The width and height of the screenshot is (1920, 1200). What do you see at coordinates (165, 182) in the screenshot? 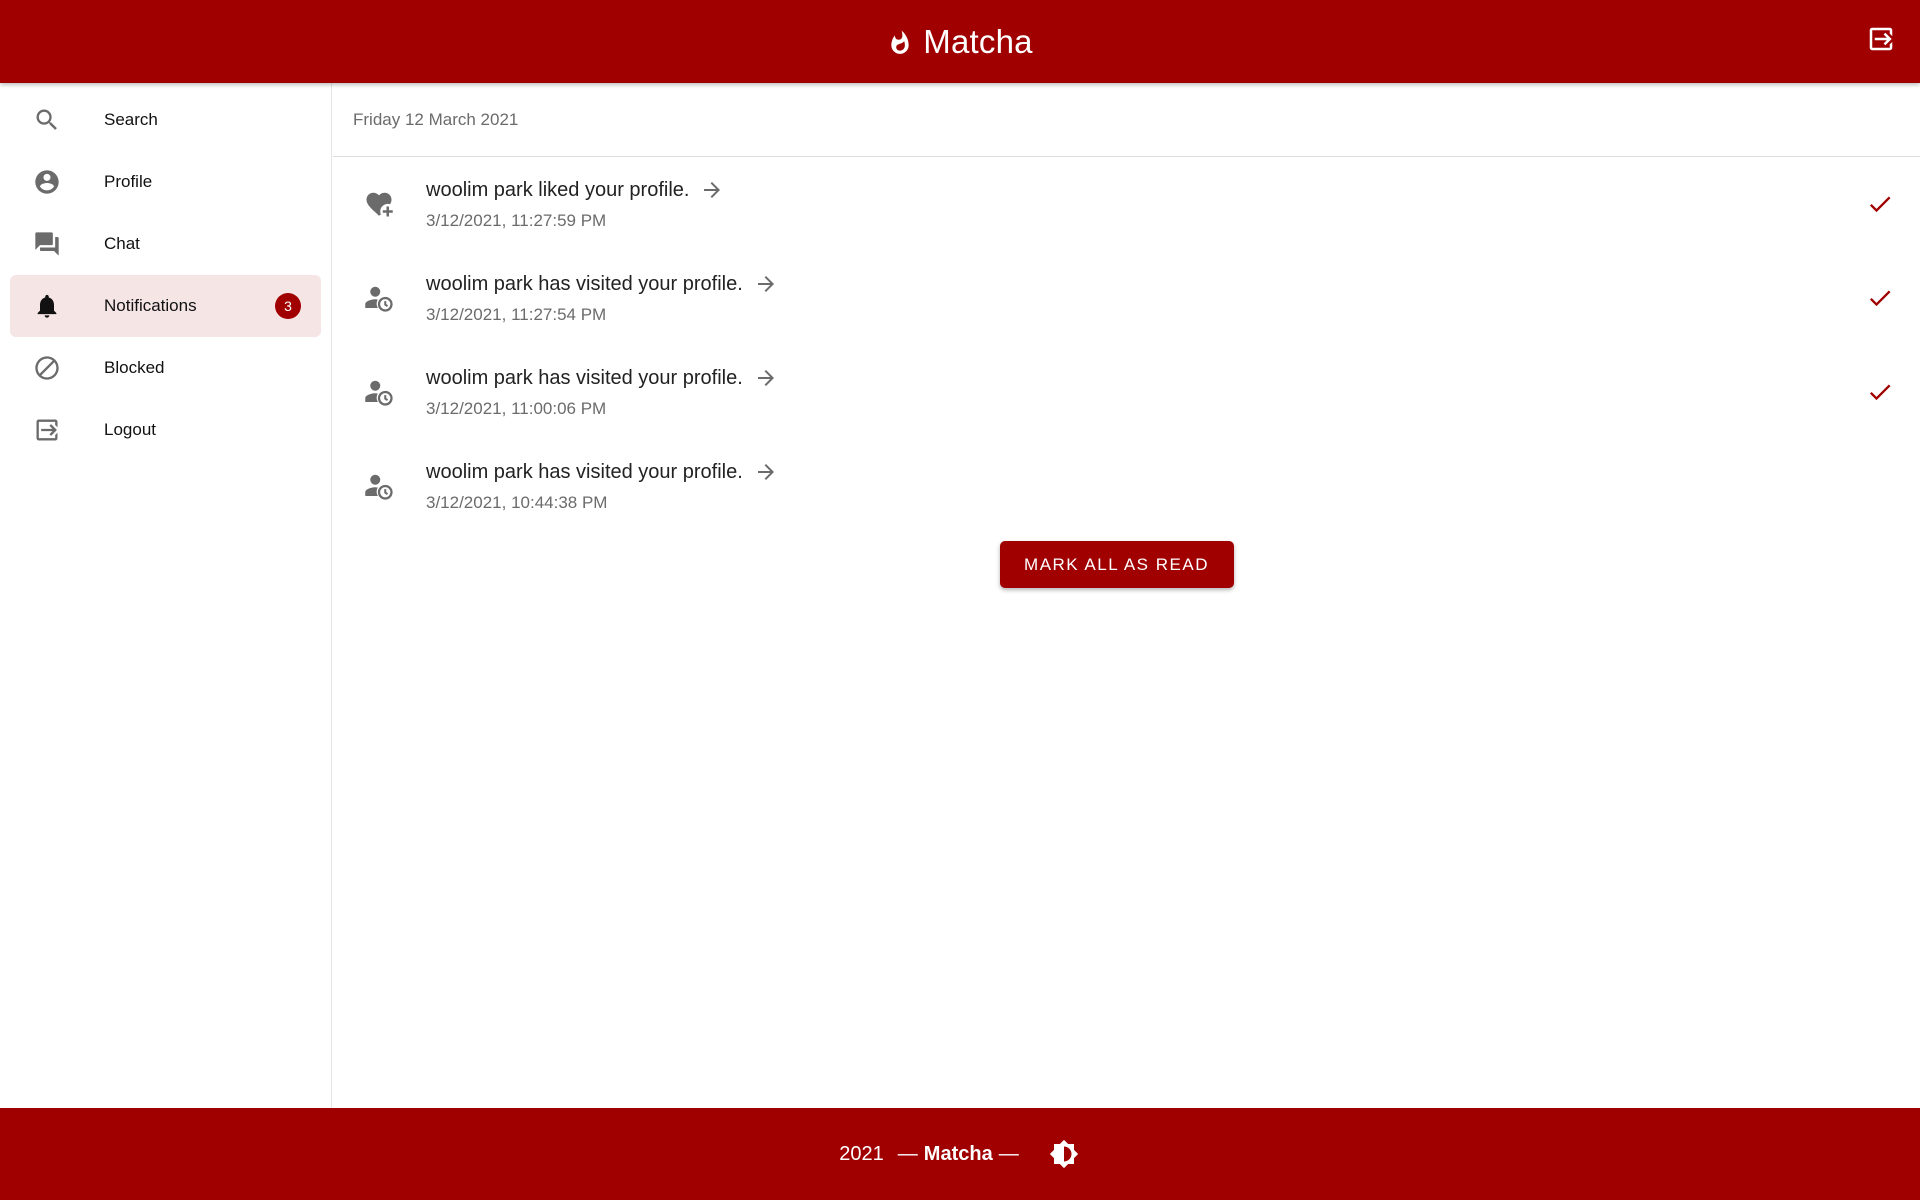
I see `sidebar-item-profile: Profile` at bounding box center [165, 182].